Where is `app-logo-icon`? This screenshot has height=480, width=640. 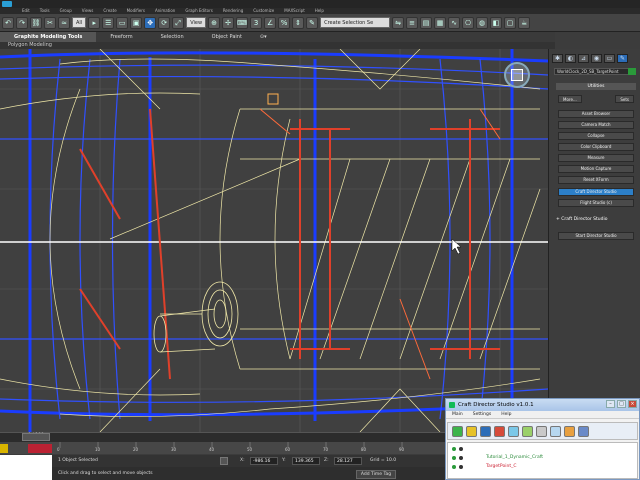
app-logo-icon is located at coordinates (7, 4).